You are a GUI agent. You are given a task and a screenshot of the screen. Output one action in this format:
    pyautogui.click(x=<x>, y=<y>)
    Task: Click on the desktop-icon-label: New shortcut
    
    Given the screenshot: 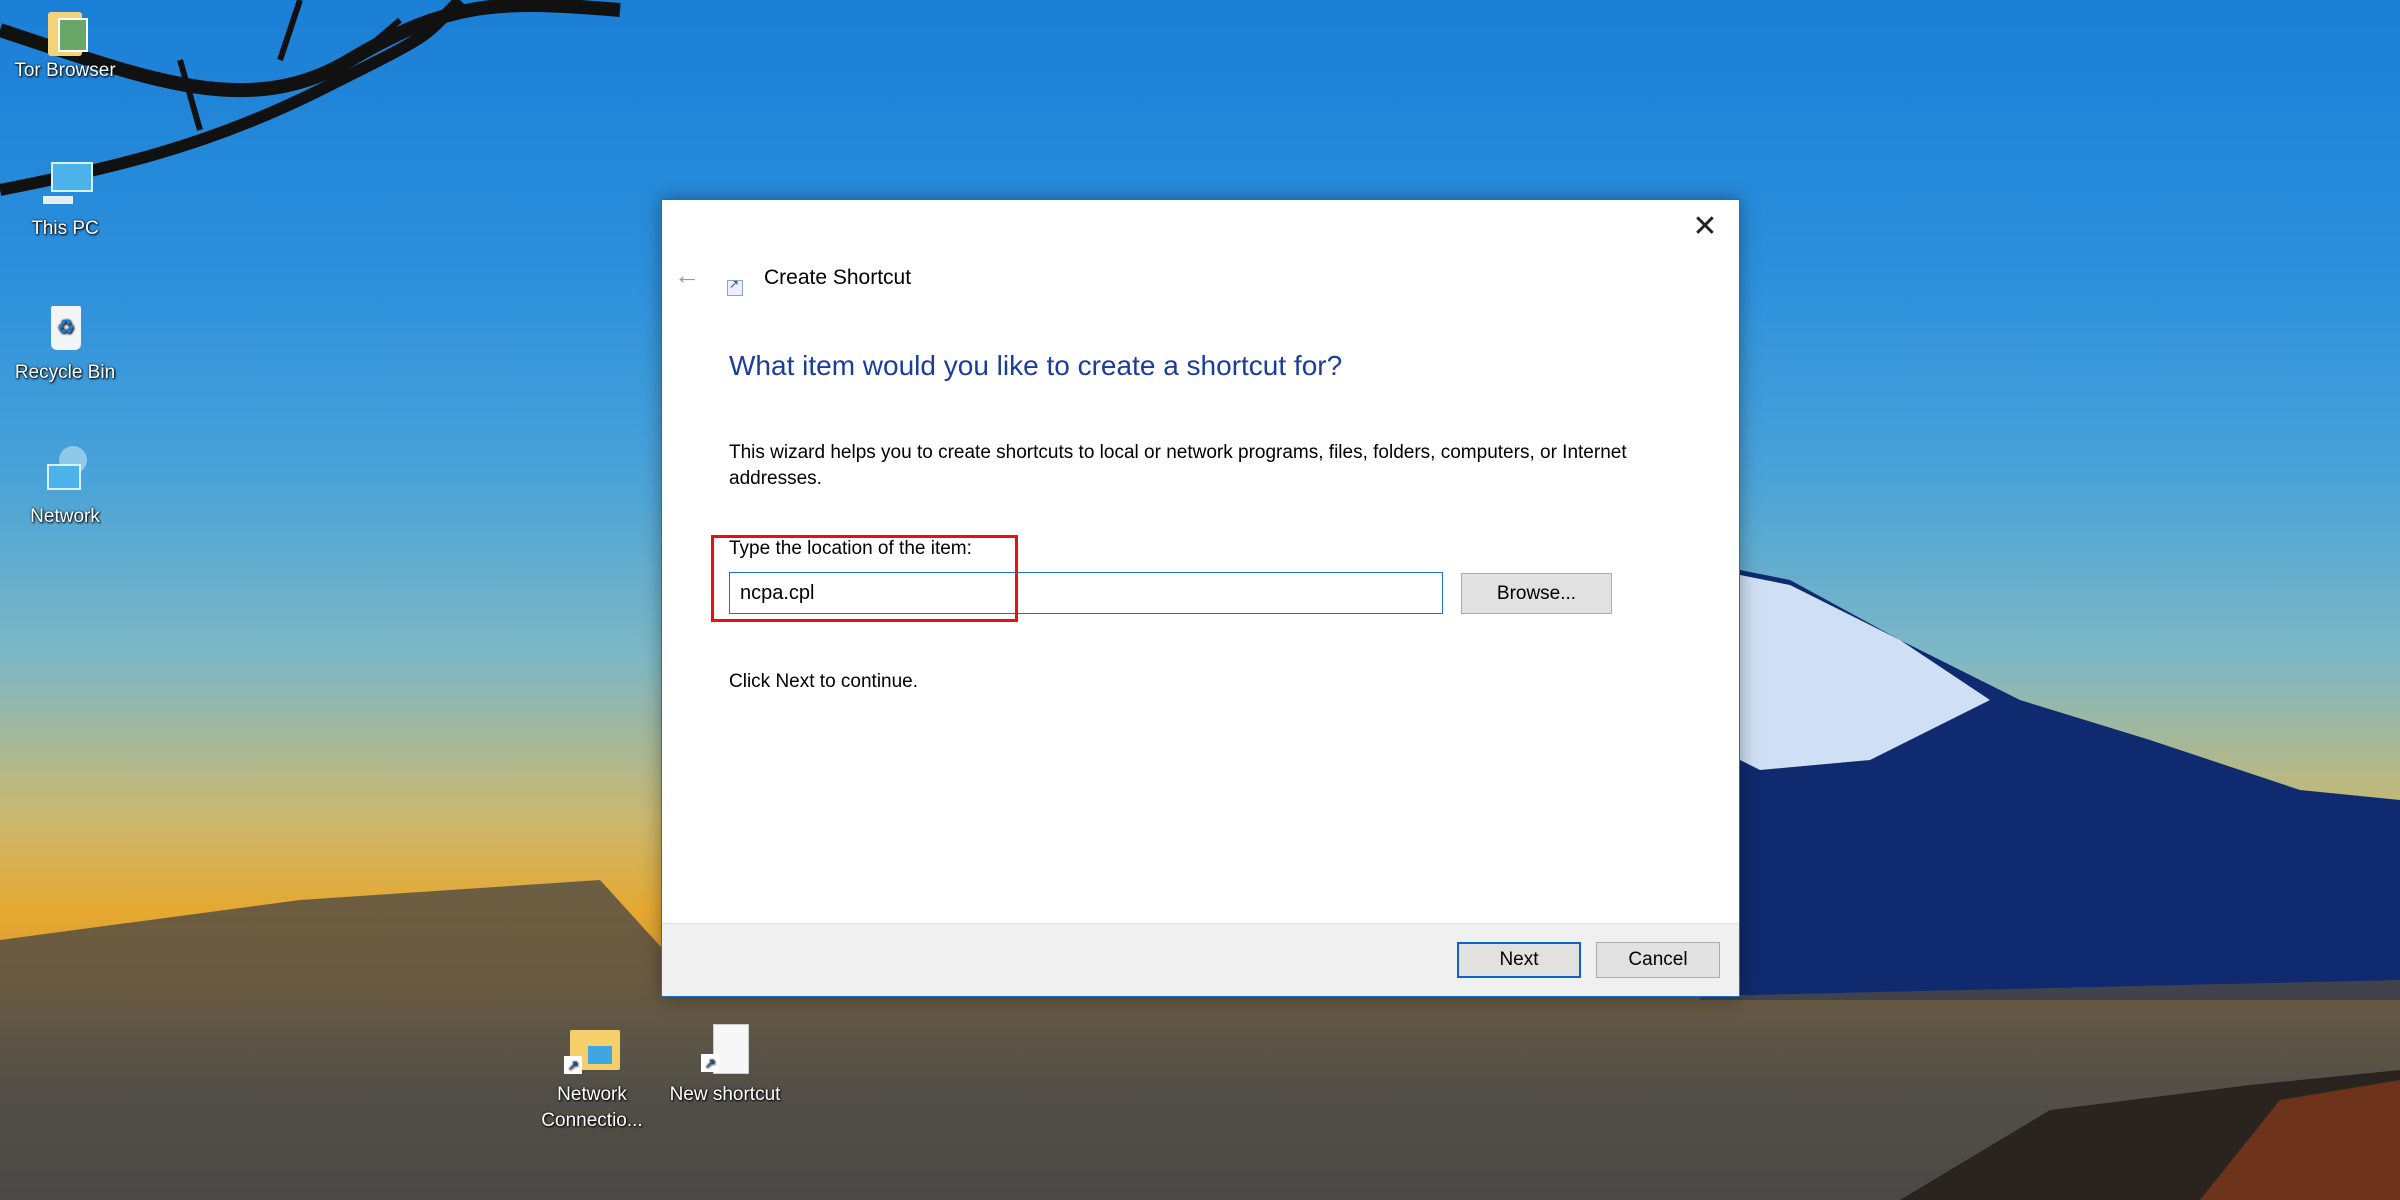 What is the action you would take?
    pyautogui.click(x=725, y=1094)
    